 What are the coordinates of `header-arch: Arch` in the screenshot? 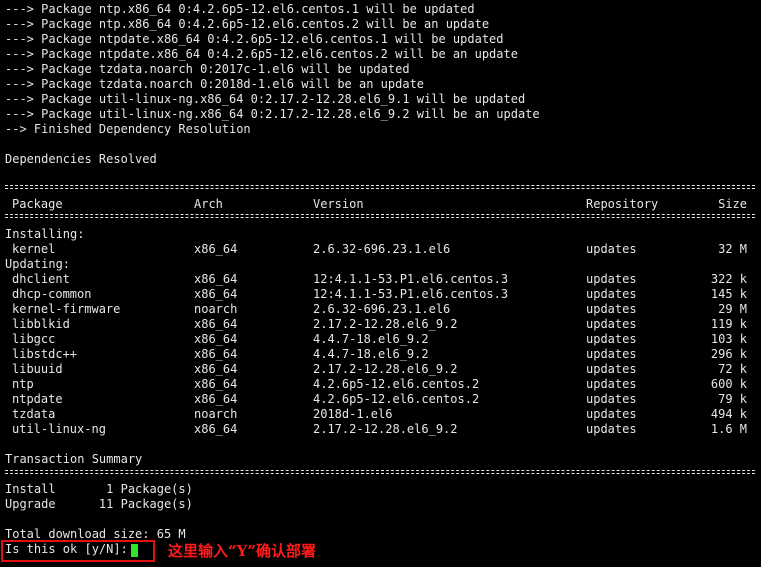 It's located at (208, 204).